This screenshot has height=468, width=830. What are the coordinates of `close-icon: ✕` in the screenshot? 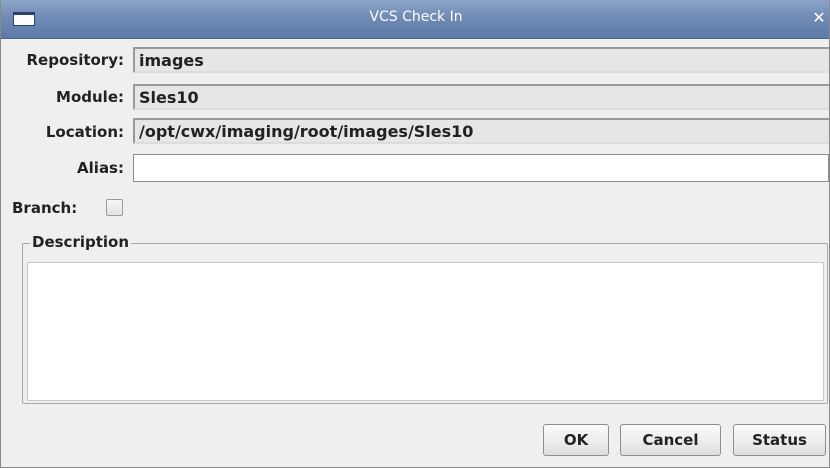 It's located at (819, 18).